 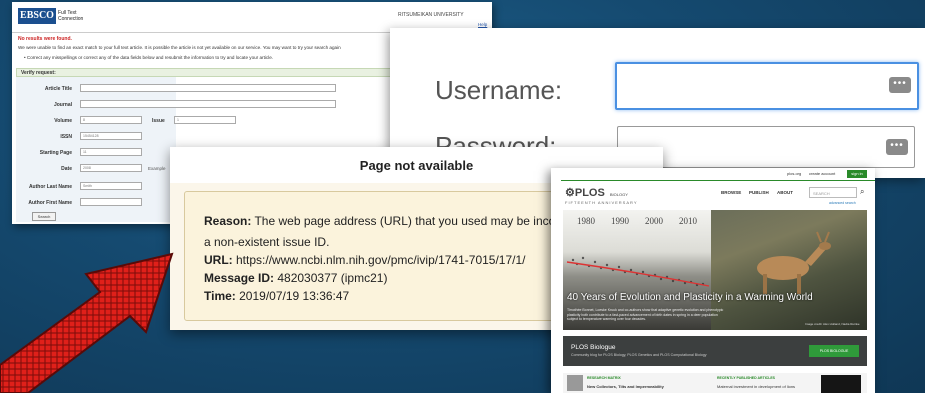 I want to click on date-input: 2008, so click(x=111, y=168).